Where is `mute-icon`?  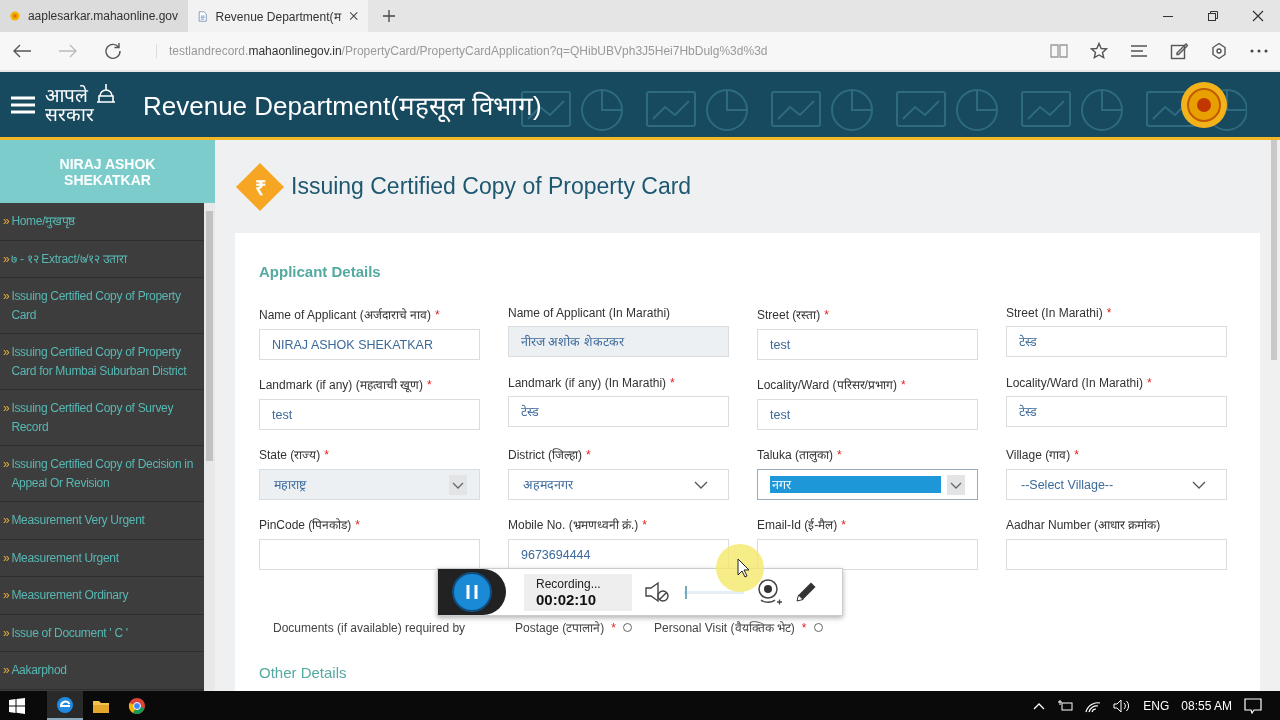 mute-icon is located at coordinates (657, 592).